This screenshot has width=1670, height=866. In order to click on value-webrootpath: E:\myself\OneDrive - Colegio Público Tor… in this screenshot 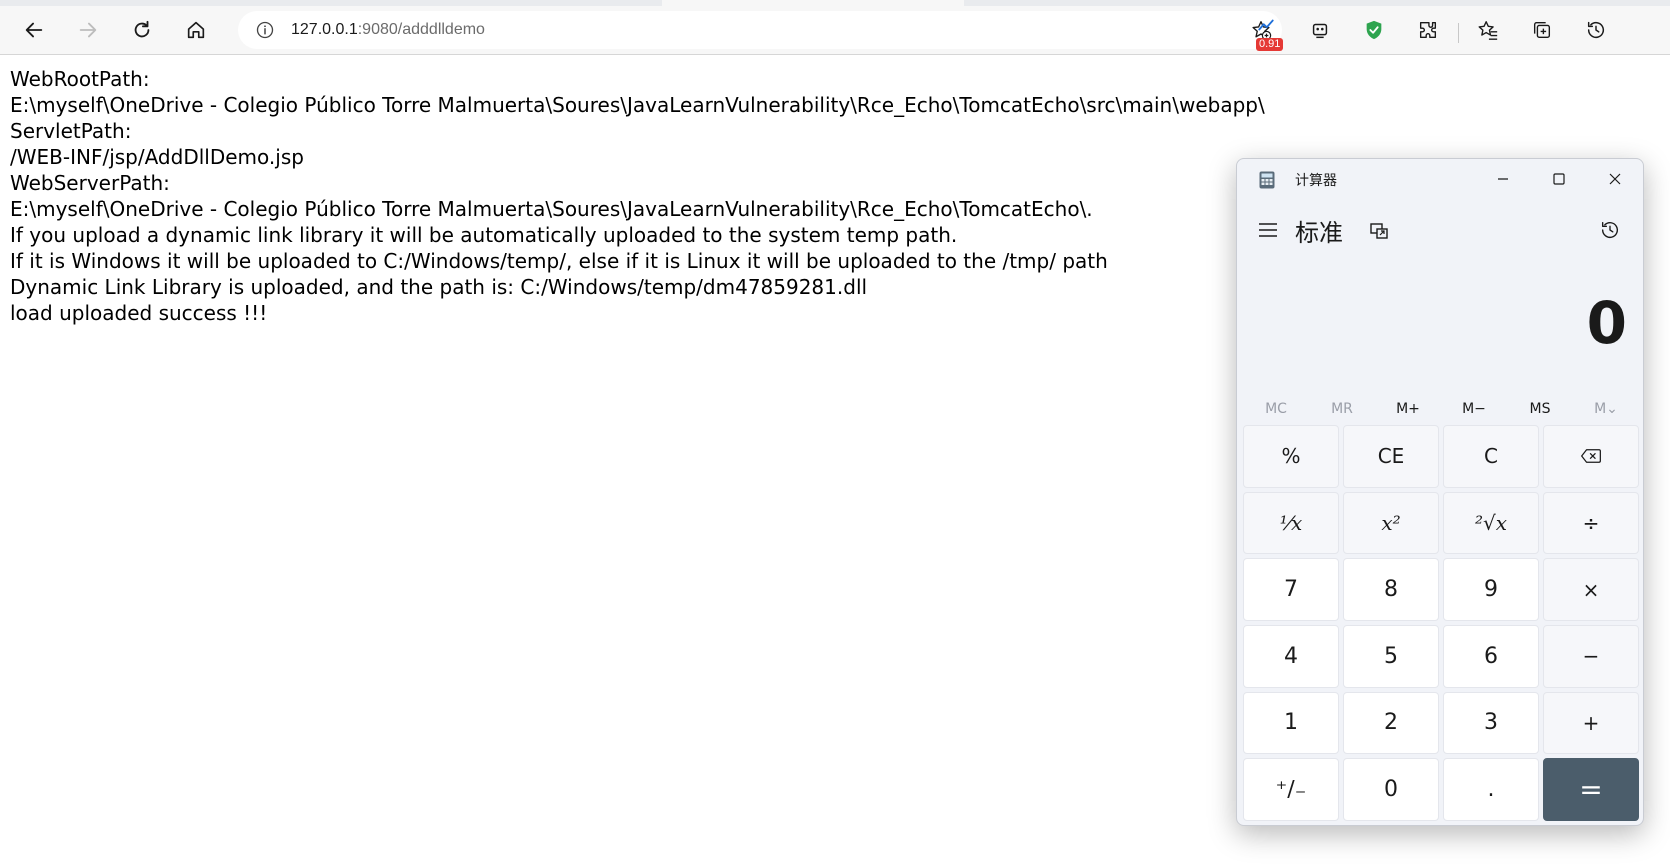, I will do `click(637, 105)`.